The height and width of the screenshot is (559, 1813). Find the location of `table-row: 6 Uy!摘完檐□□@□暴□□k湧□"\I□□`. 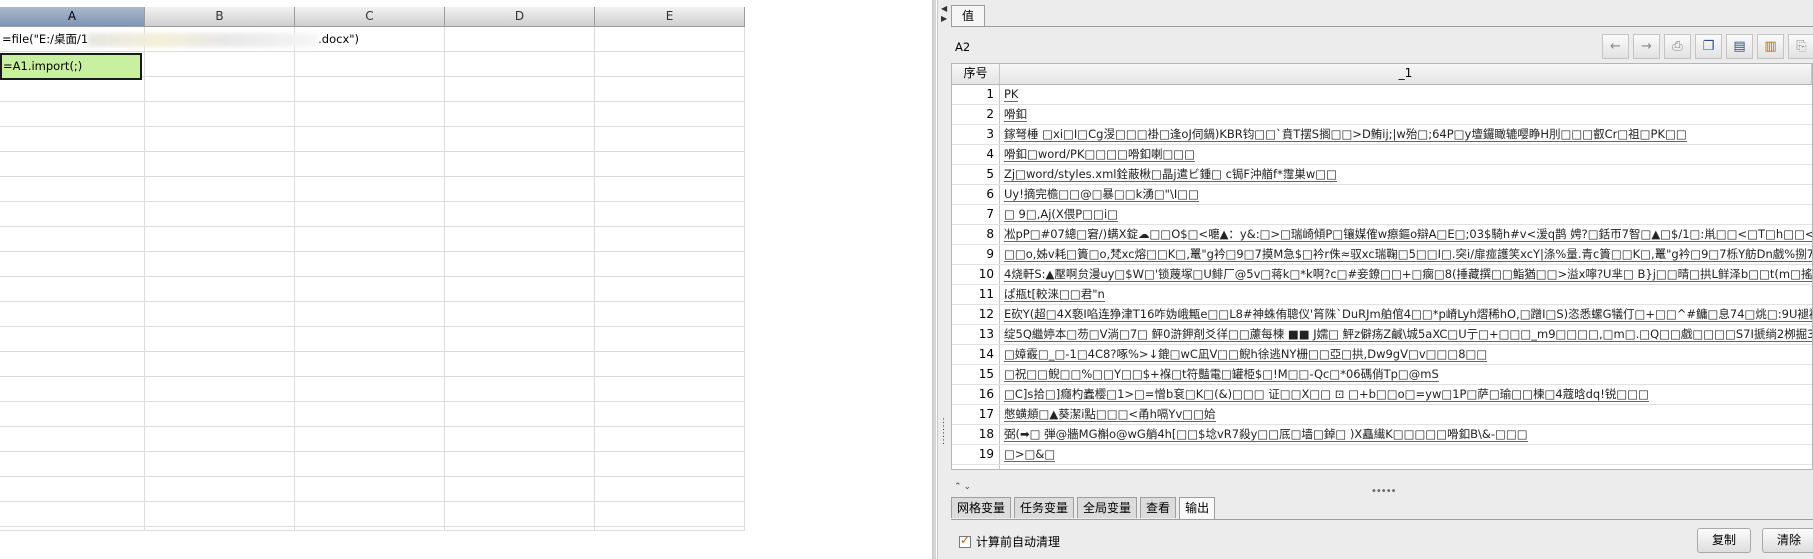

table-row: 6 Uy!摘完檐□□@□暴□□k湧□"\I□□ is located at coordinates (1382, 195).